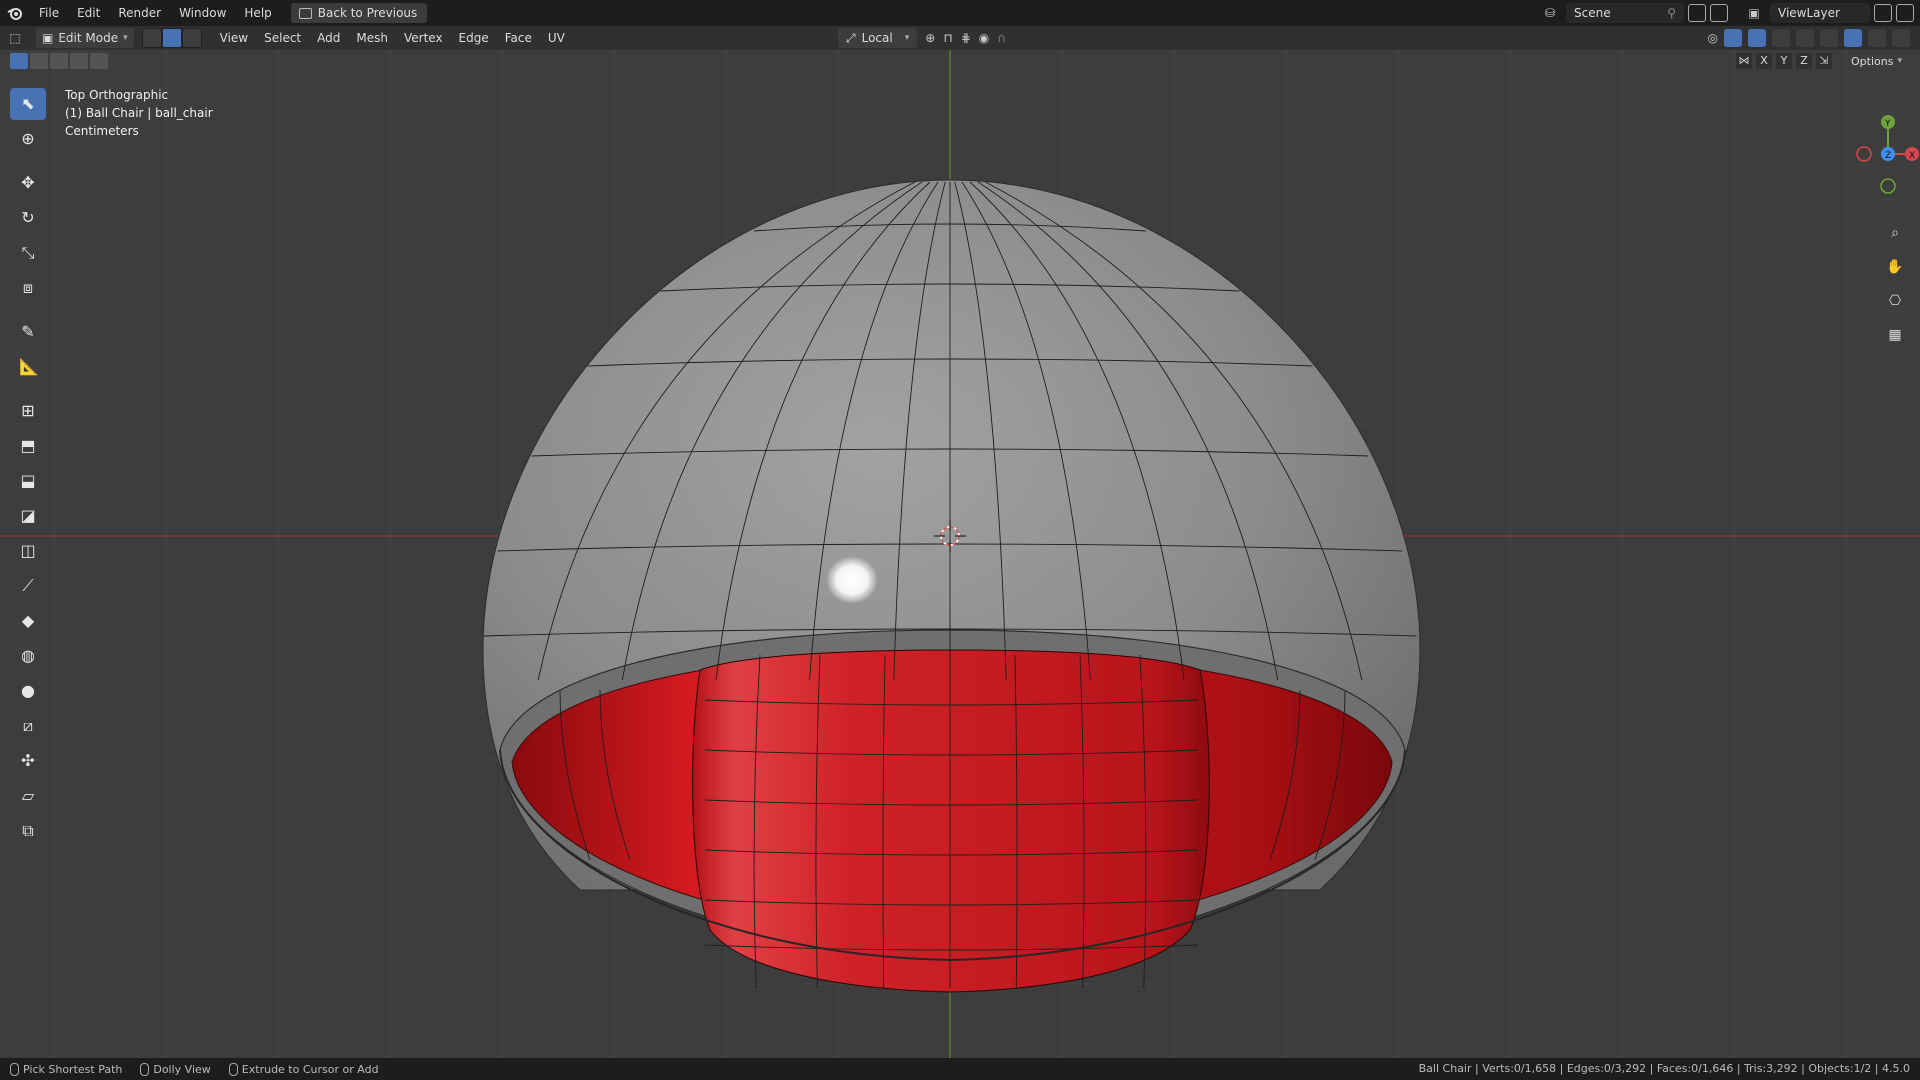 This screenshot has height=1080, width=1920. I want to click on new-view-layer-icon, so click(1883, 13).